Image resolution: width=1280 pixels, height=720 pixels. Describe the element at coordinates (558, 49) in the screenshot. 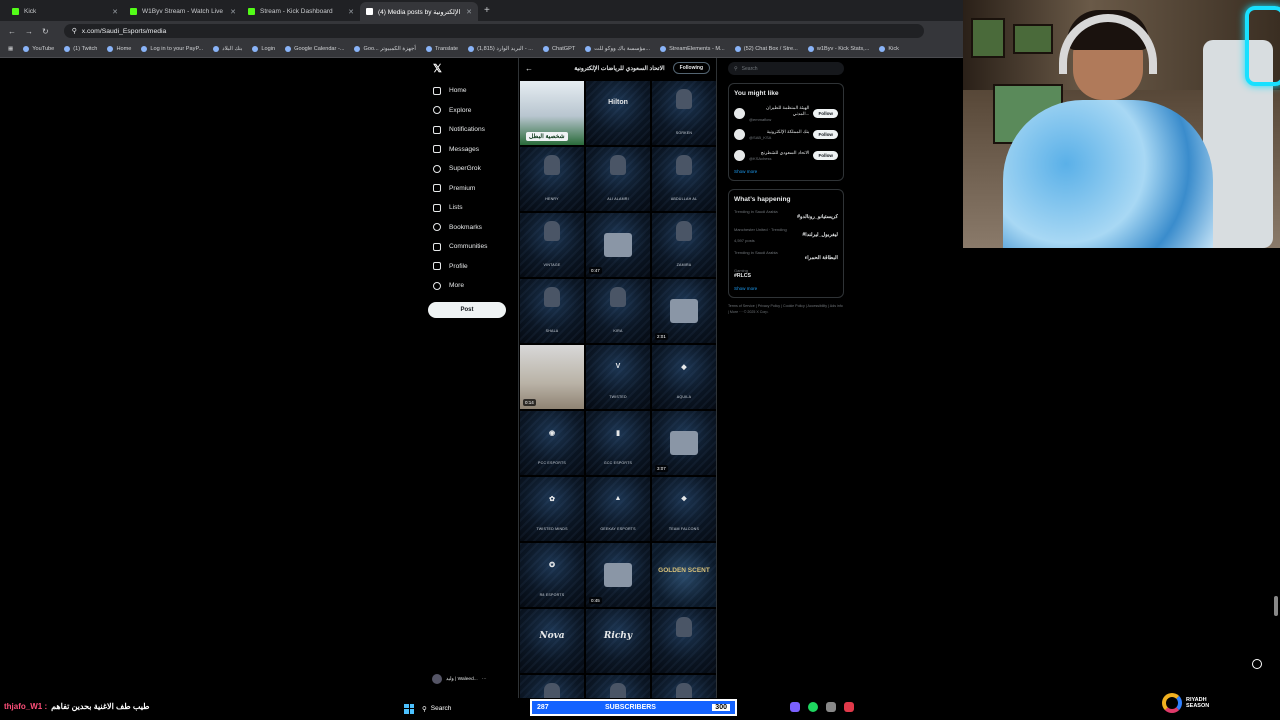

I see `bookmark-item: ChatGPT` at that location.